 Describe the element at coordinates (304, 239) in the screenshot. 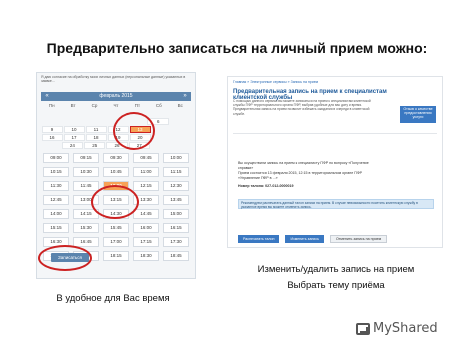

I see `change-appointment-button: Изменить запись` at that location.